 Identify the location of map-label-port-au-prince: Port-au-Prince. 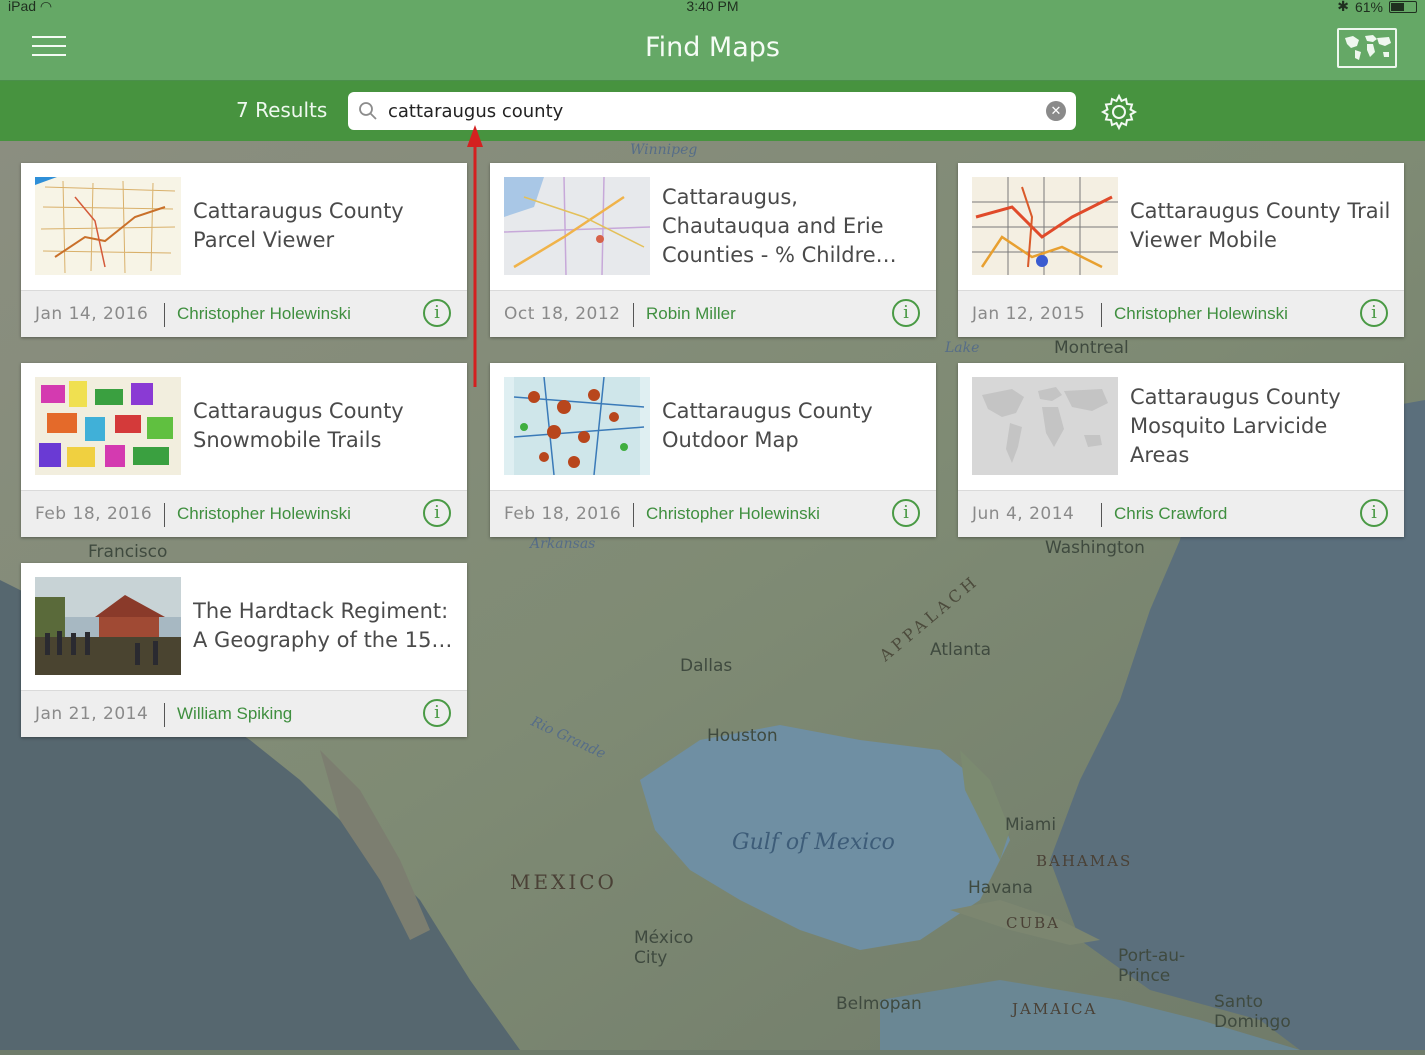
(1152, 966).